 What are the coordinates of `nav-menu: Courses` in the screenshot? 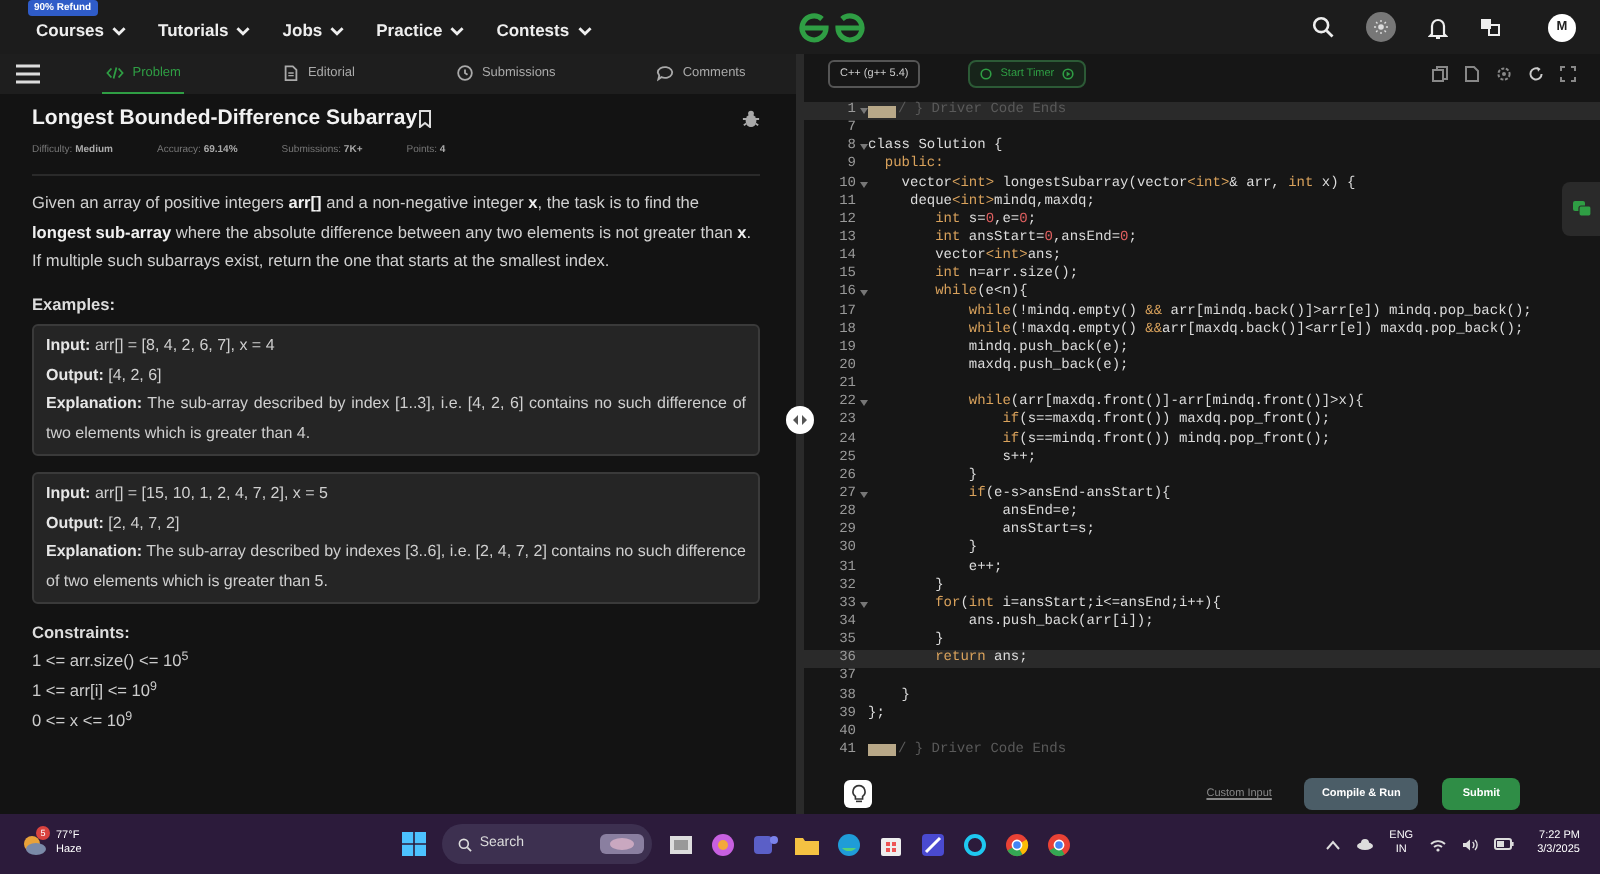 It's located at (81, 31).